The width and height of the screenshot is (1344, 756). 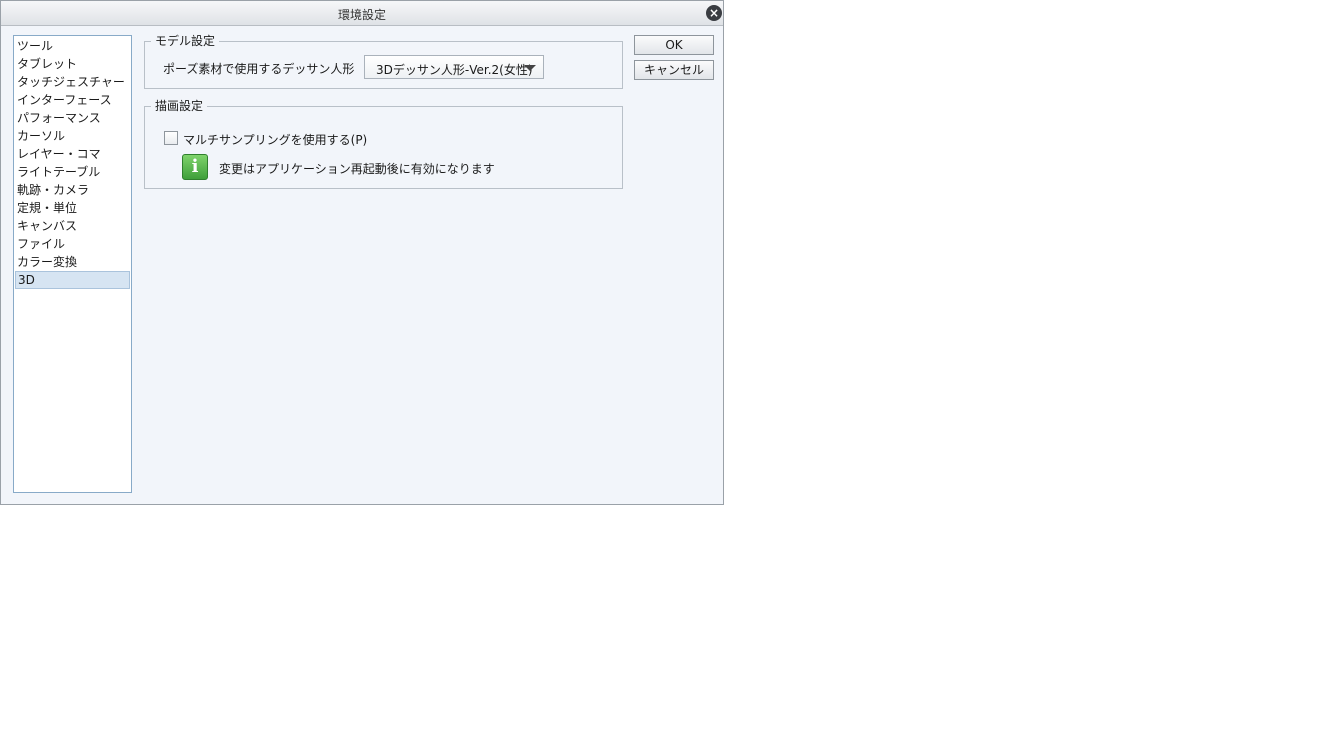 I want to click on restart-notice: 変更はアプリケーション再起動後に有効になります, so click(x=357, y=169).